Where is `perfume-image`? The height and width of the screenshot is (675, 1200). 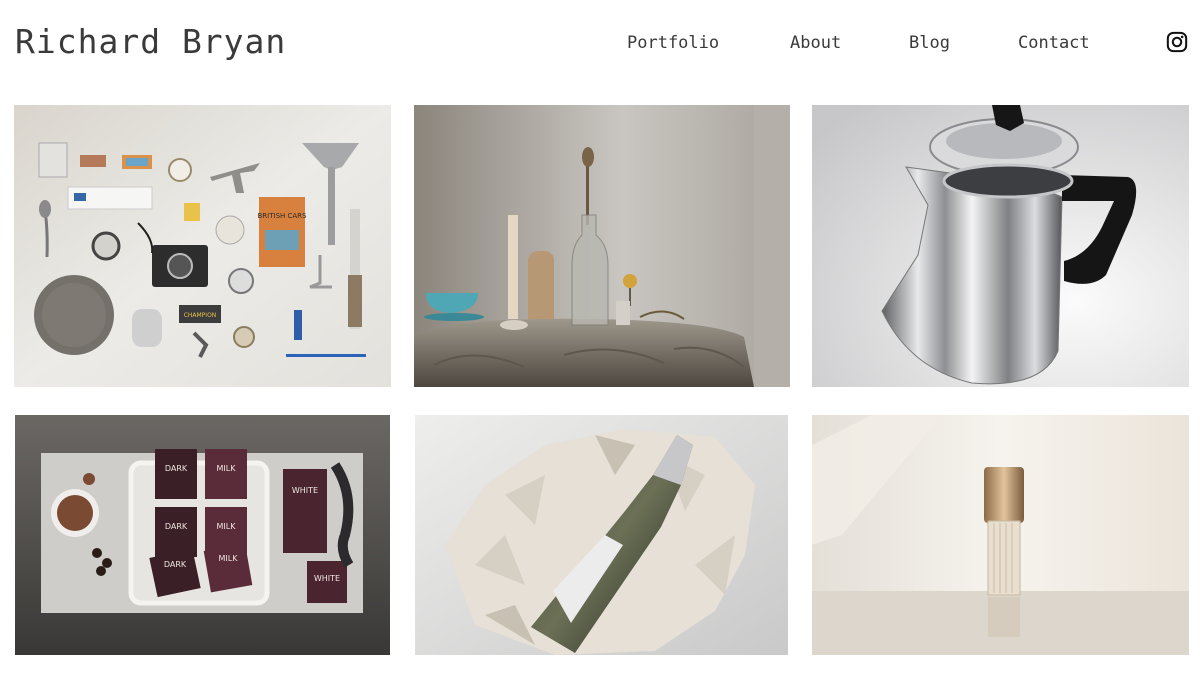 perfume-image is located at coordinates (1000, 535).